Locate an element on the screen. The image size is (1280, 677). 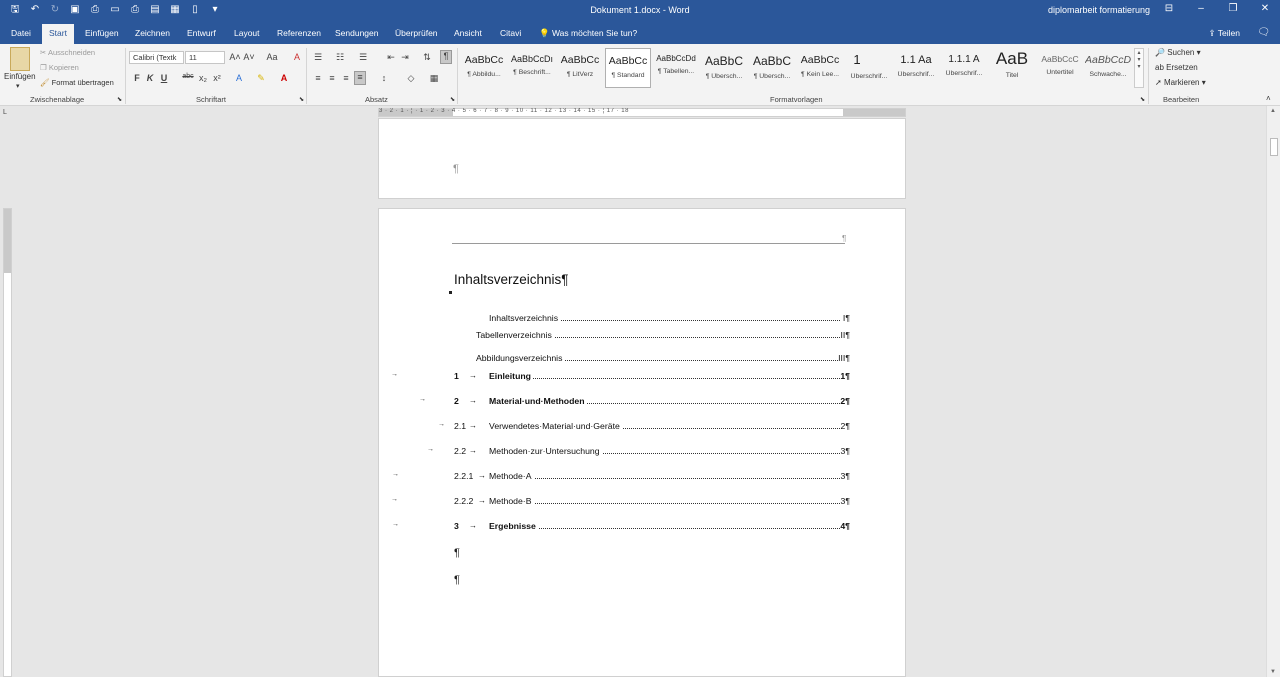
paragraph-launcher-icon: ⬊ is located at coordinates (452, 99).